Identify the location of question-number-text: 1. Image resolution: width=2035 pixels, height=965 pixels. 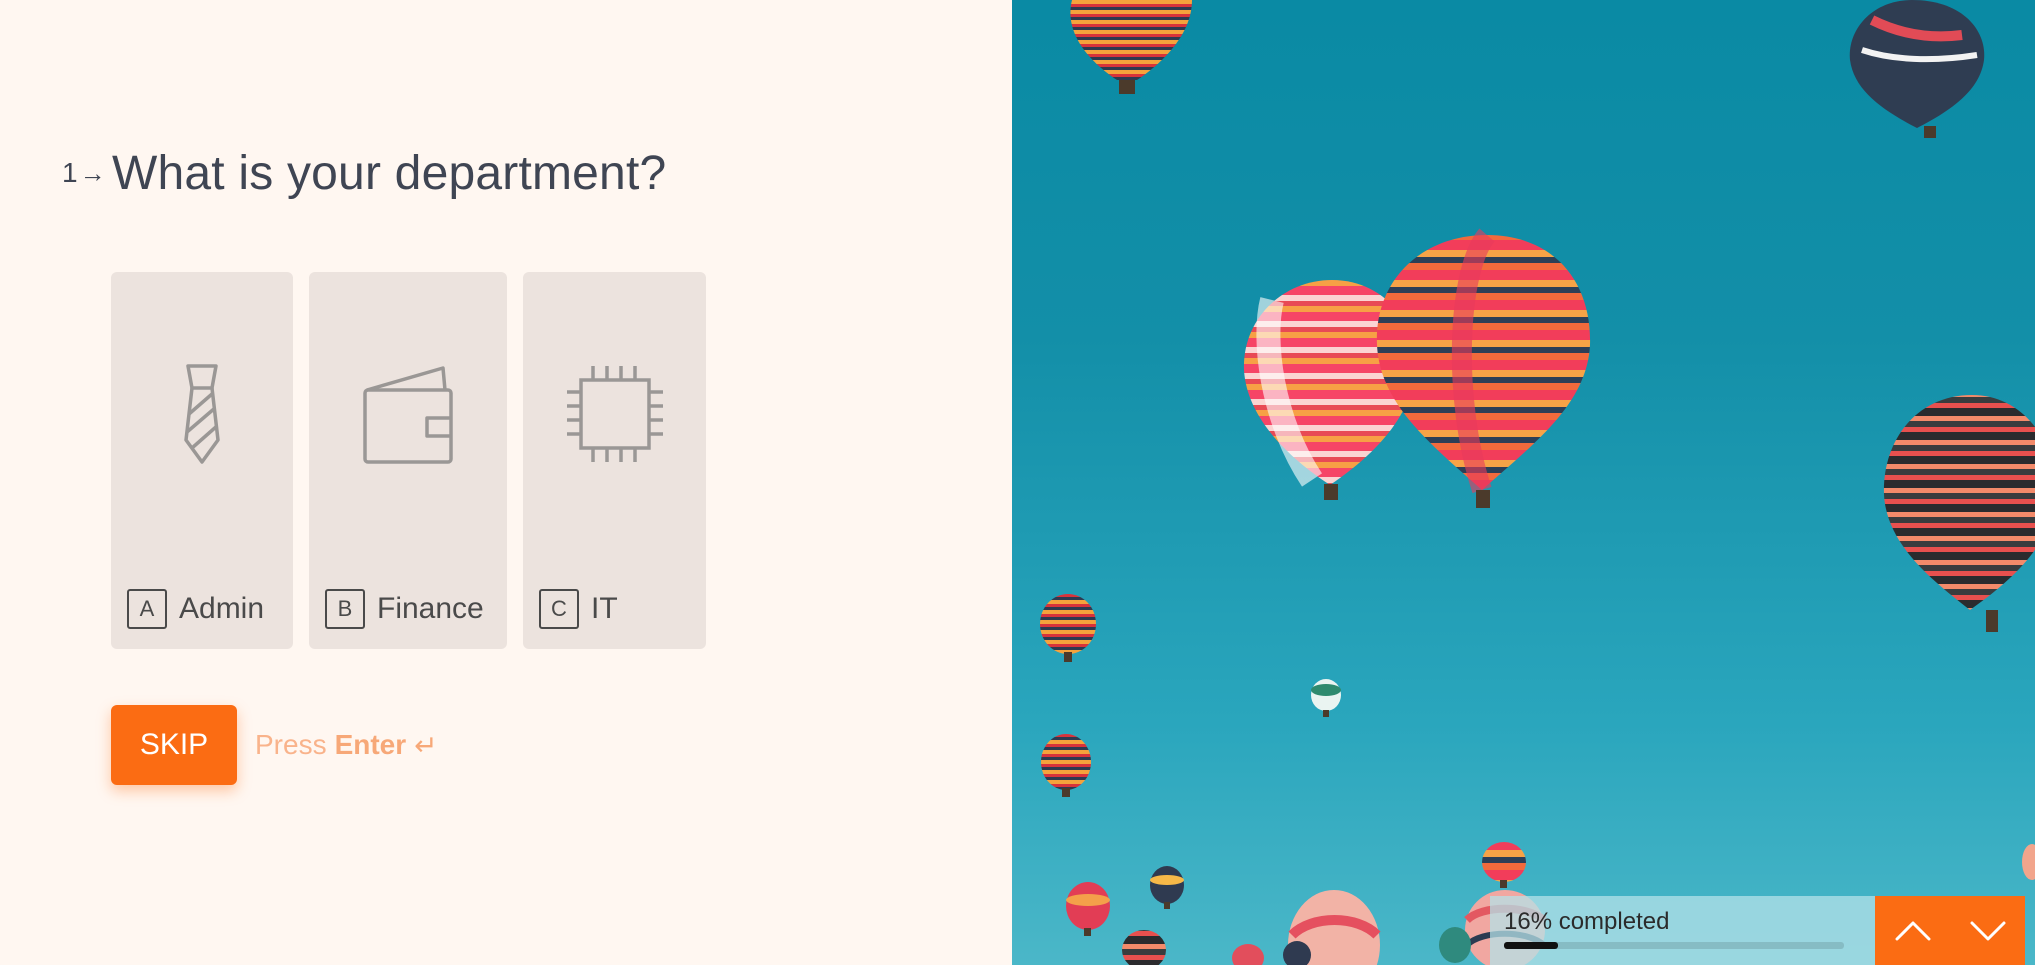
(70, 172).